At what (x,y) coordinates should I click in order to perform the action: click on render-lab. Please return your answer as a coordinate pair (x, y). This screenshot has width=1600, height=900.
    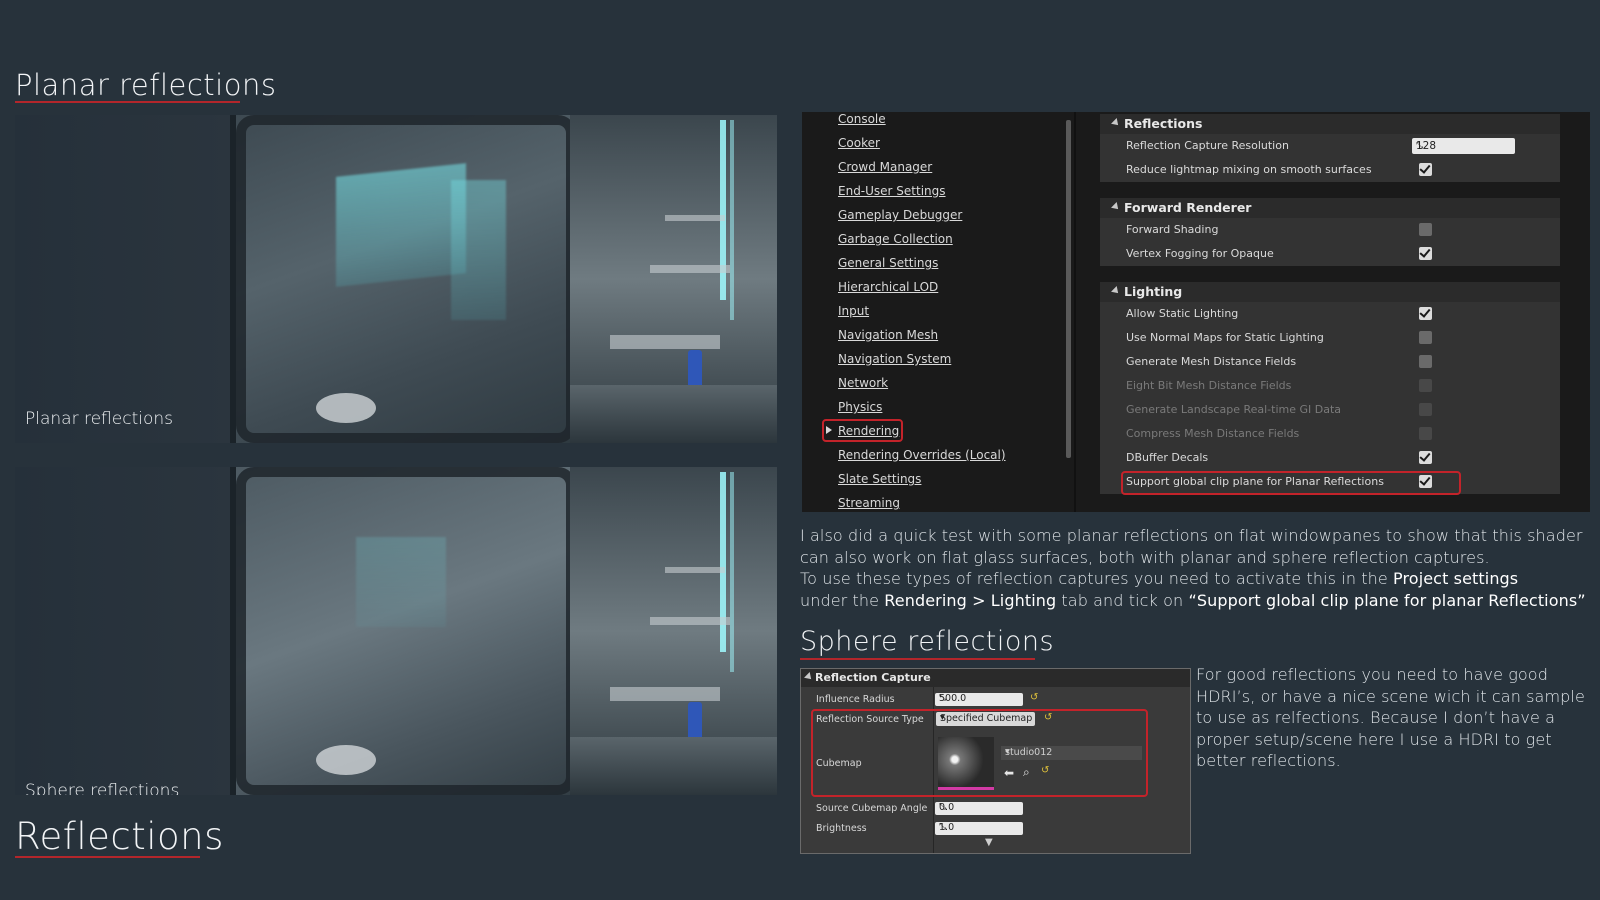
    Looking at the image, I should click on (673, 631).